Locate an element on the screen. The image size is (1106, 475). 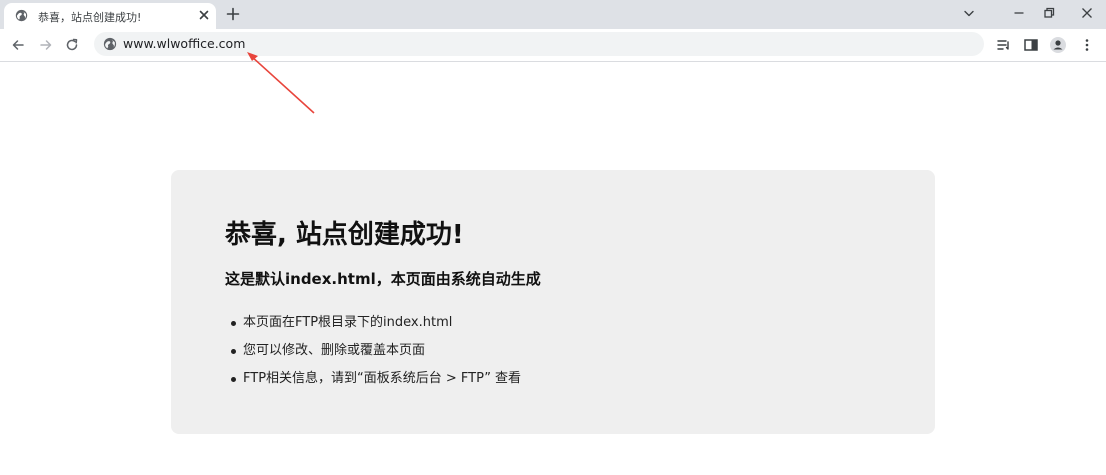
page-subtitle: 这是默认index.html，本页面由系统自动生成 is located at coordinates (383, 279).